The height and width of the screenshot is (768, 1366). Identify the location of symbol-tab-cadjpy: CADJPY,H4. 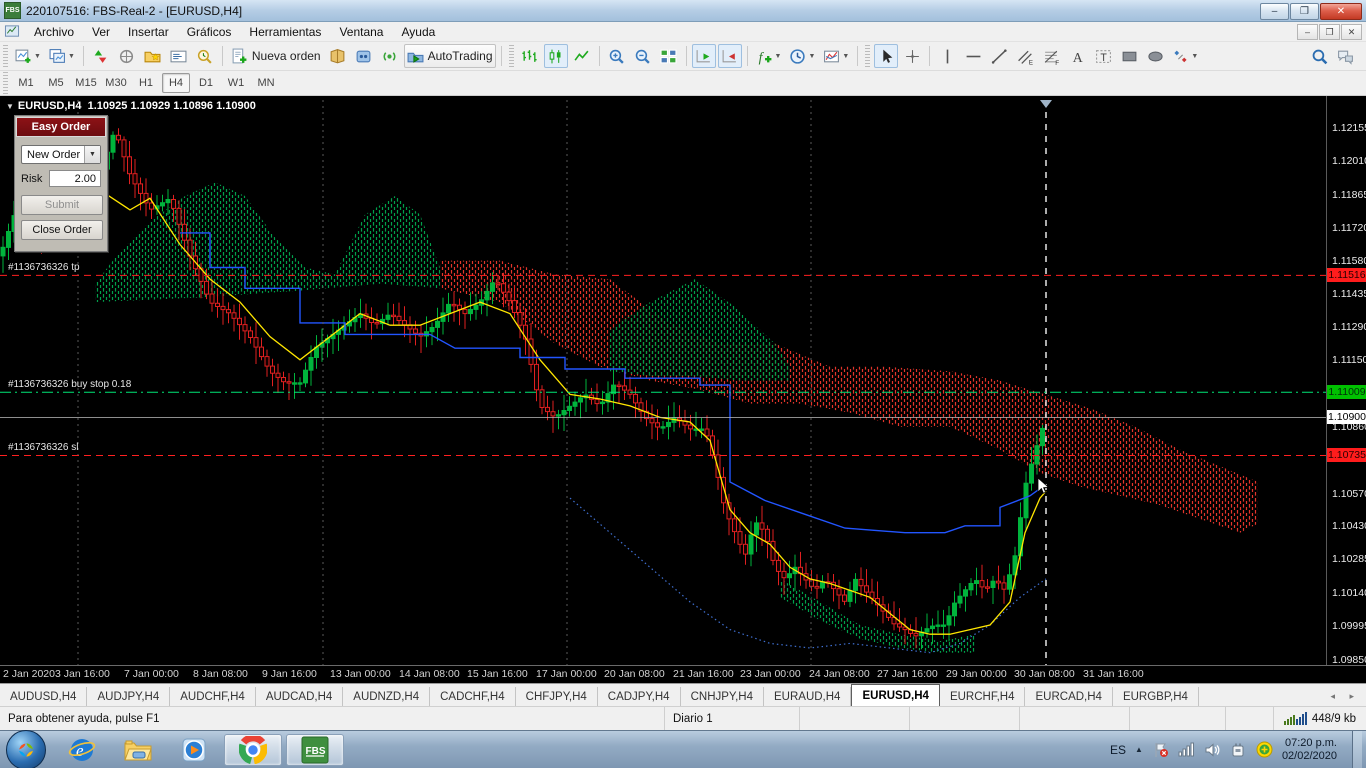
(639, 696).